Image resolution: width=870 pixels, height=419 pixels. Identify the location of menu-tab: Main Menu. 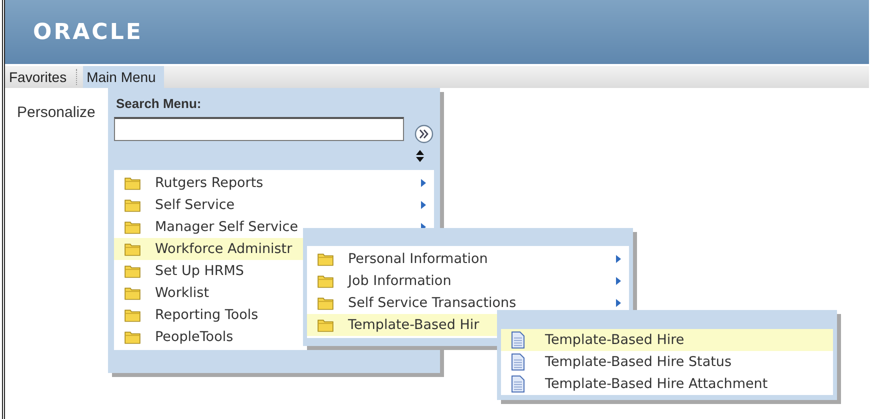
(123, 77).